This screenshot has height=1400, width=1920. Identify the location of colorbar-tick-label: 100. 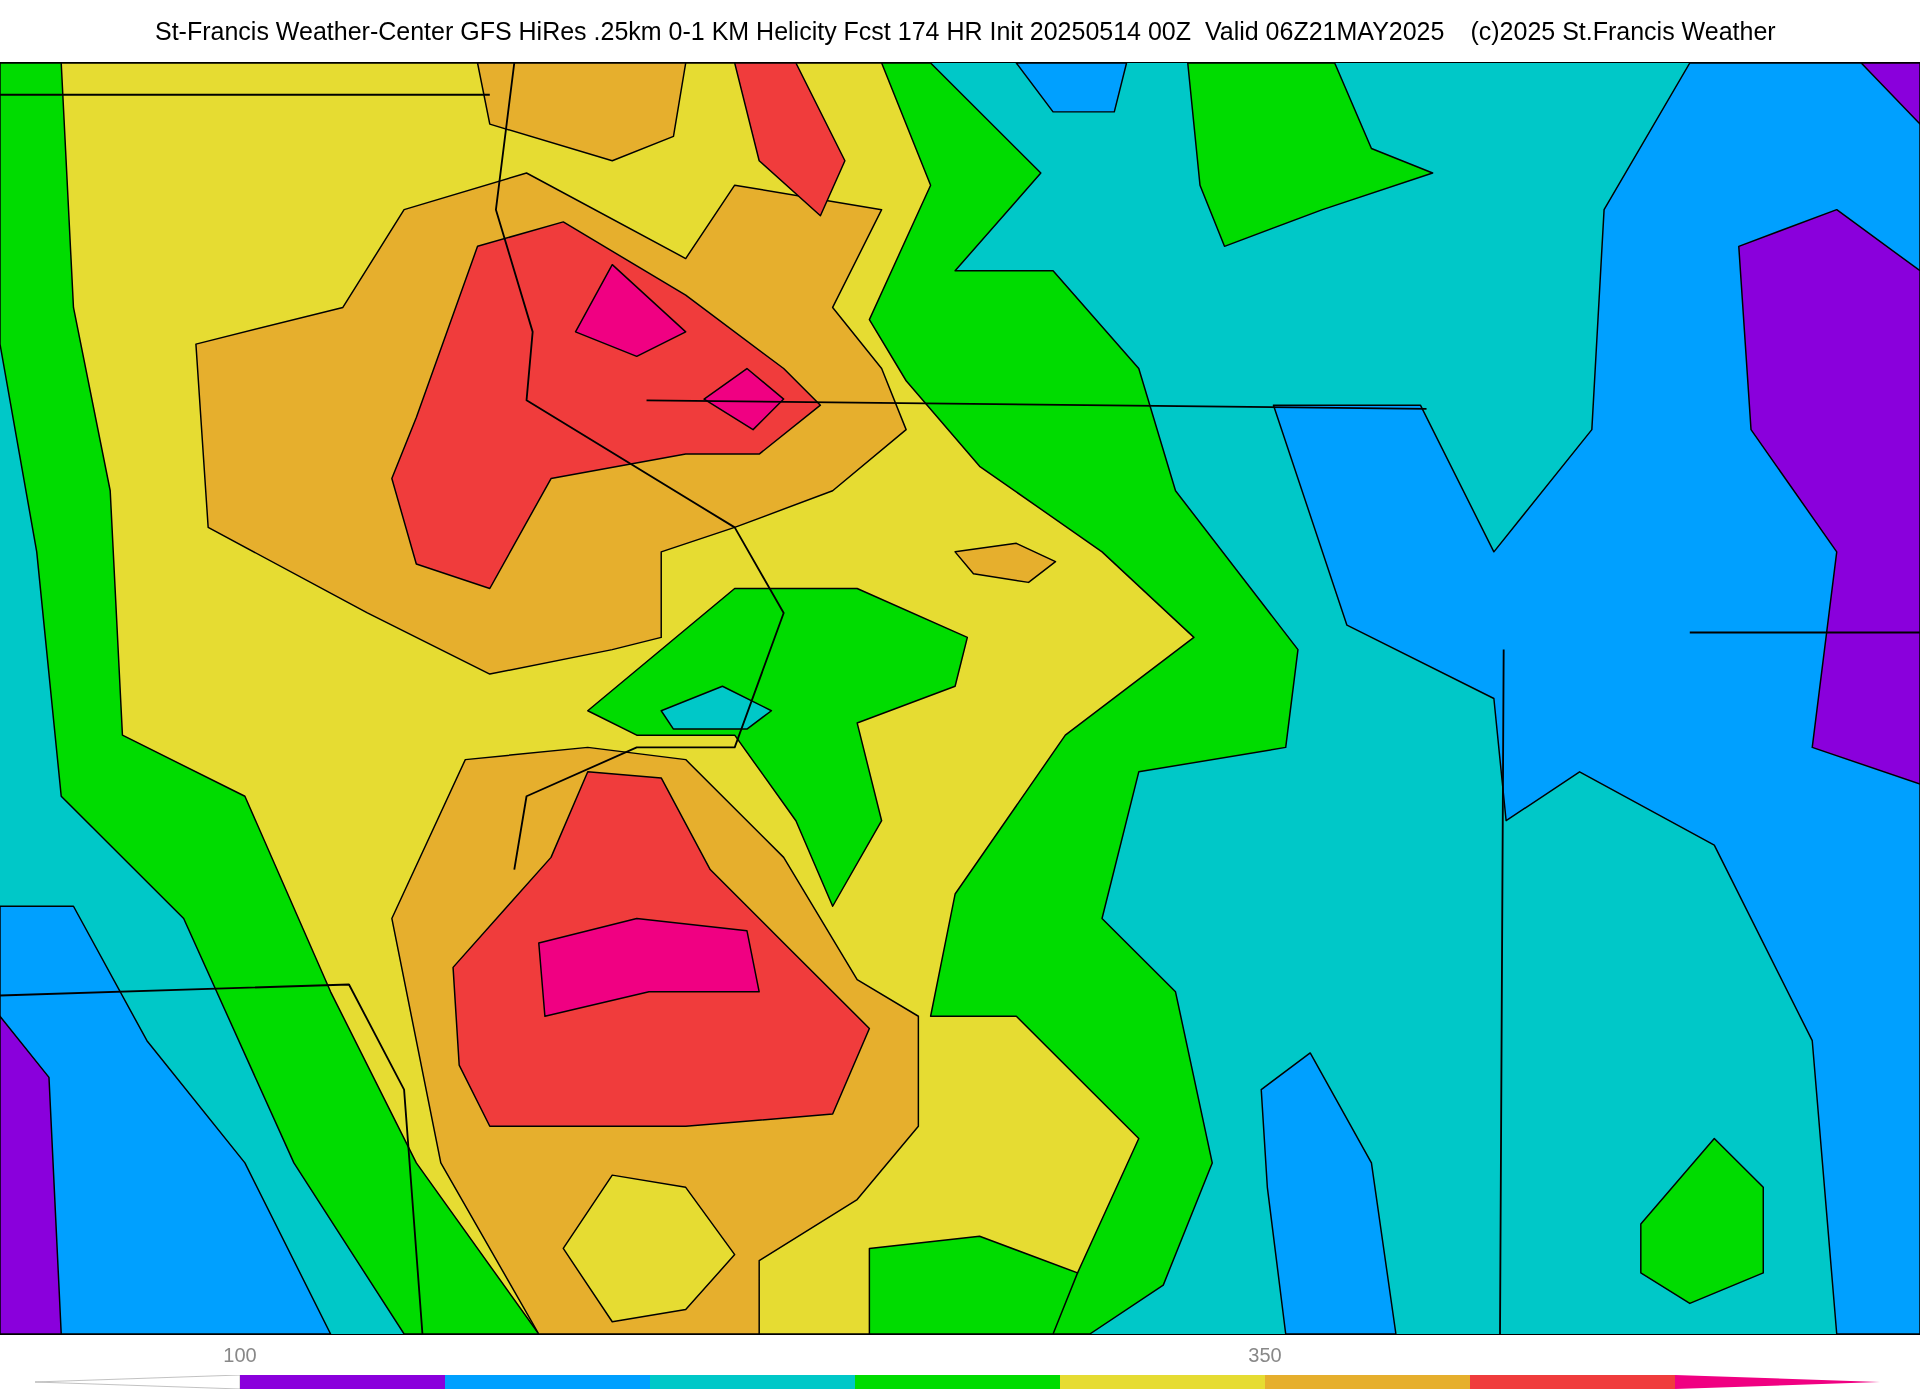
(240, 1355).